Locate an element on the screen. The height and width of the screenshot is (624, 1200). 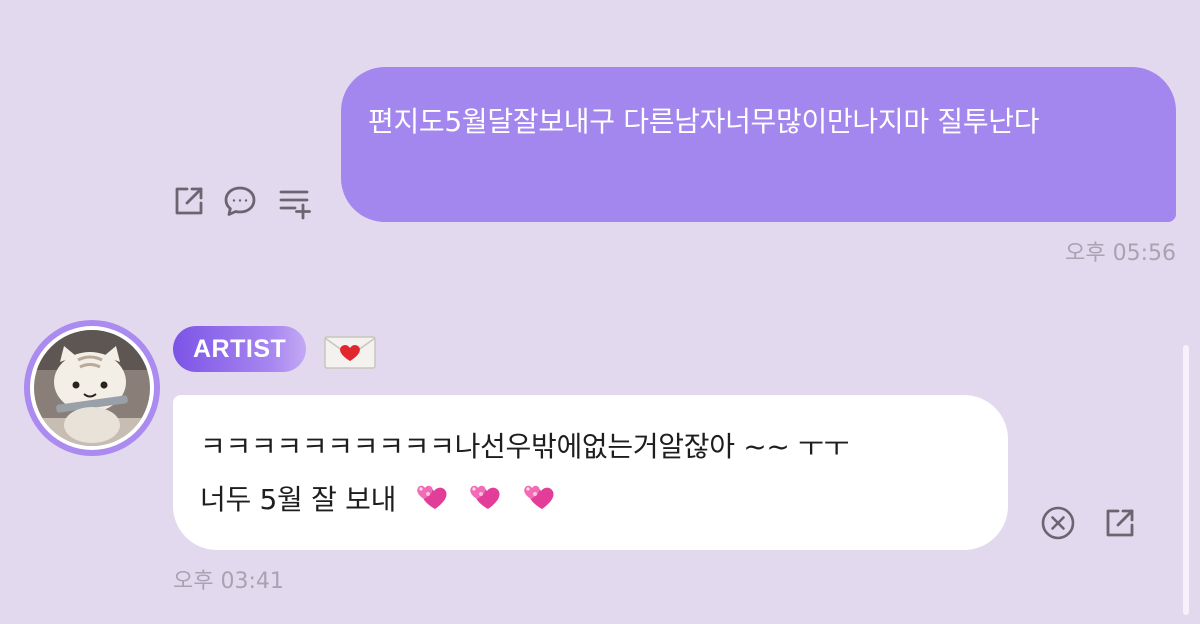
avatar is located at coordinates (92, 388).